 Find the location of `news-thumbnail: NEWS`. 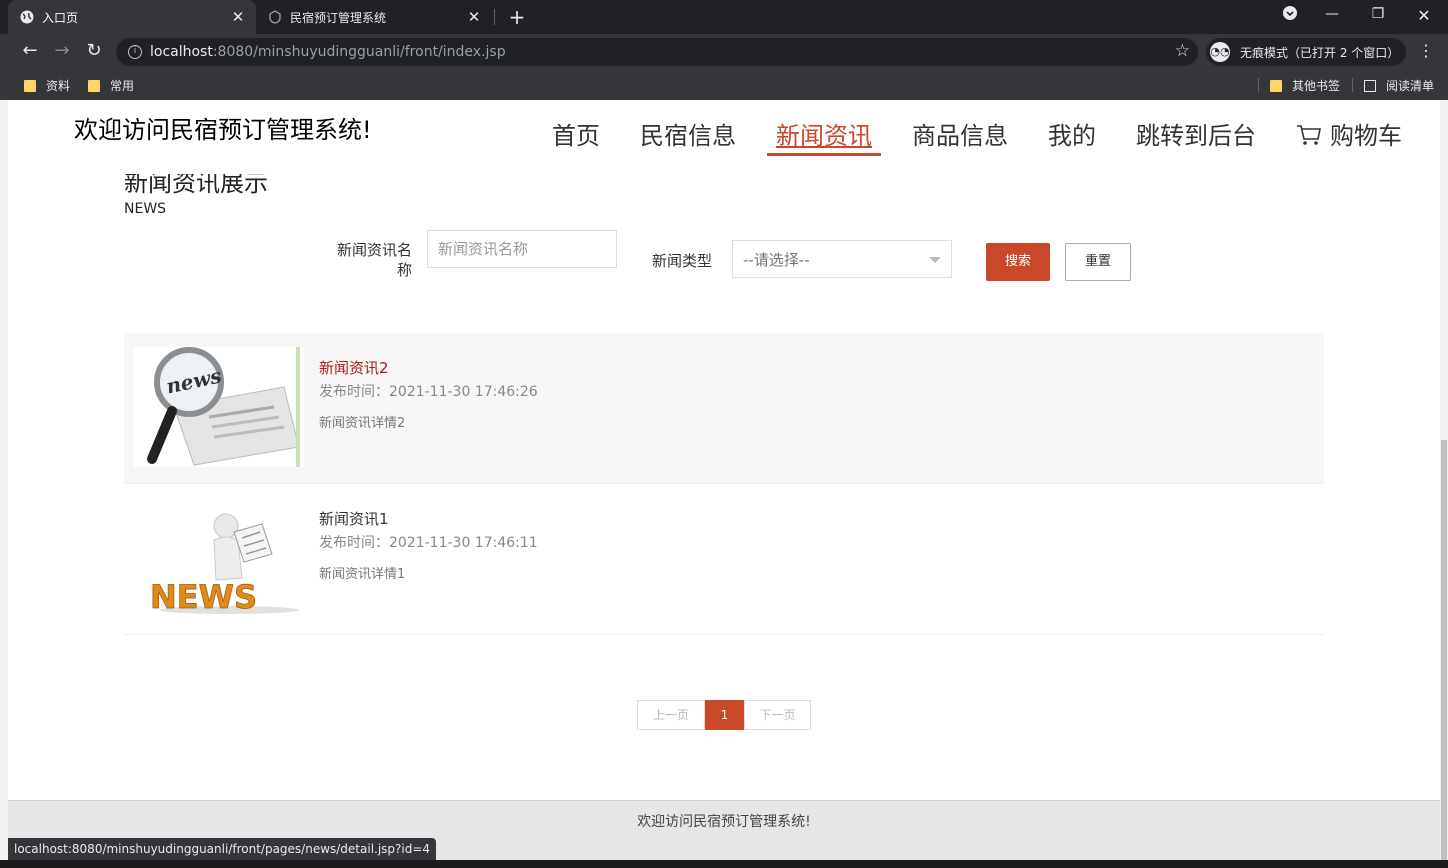

news-thumbnail: NEWS is located at coordinates (219, 558).